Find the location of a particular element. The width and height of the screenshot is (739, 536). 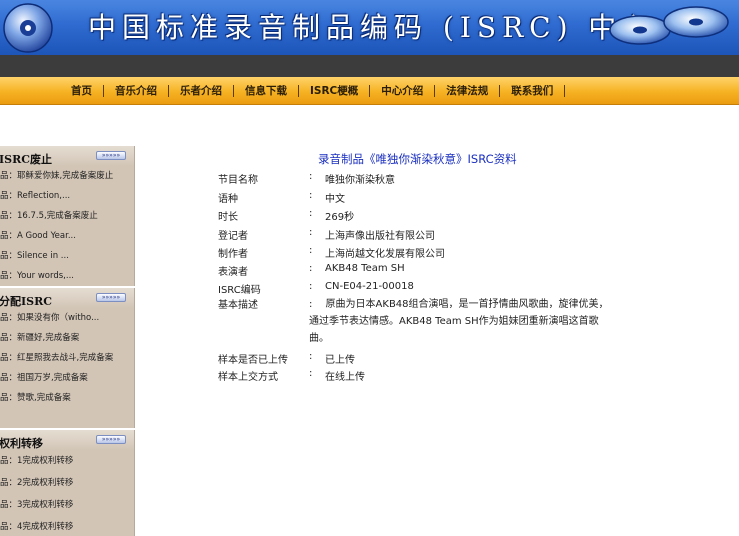

nav-contact: 联系我们 is located at coordinates (533, 91).